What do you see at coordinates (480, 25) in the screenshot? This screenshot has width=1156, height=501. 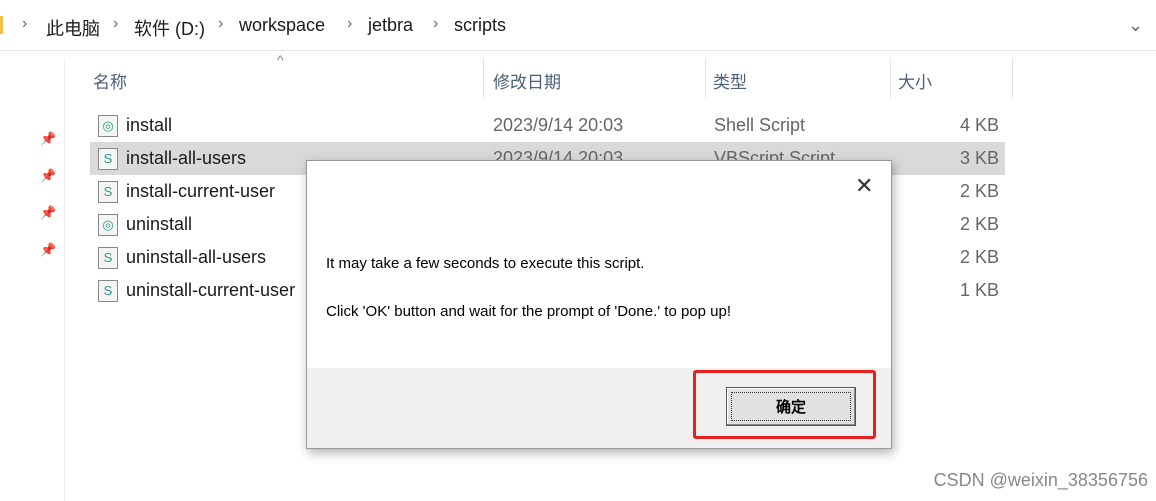 I see `breadcrumb-item: scripts` at bounding box center [480, 25].